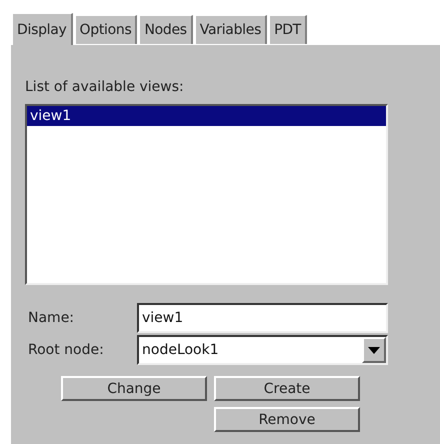 This screenshot has height=444, width=440. Describe the element at coordinates (106, 29) in the screenshot. I see `tab: Options` at that location.